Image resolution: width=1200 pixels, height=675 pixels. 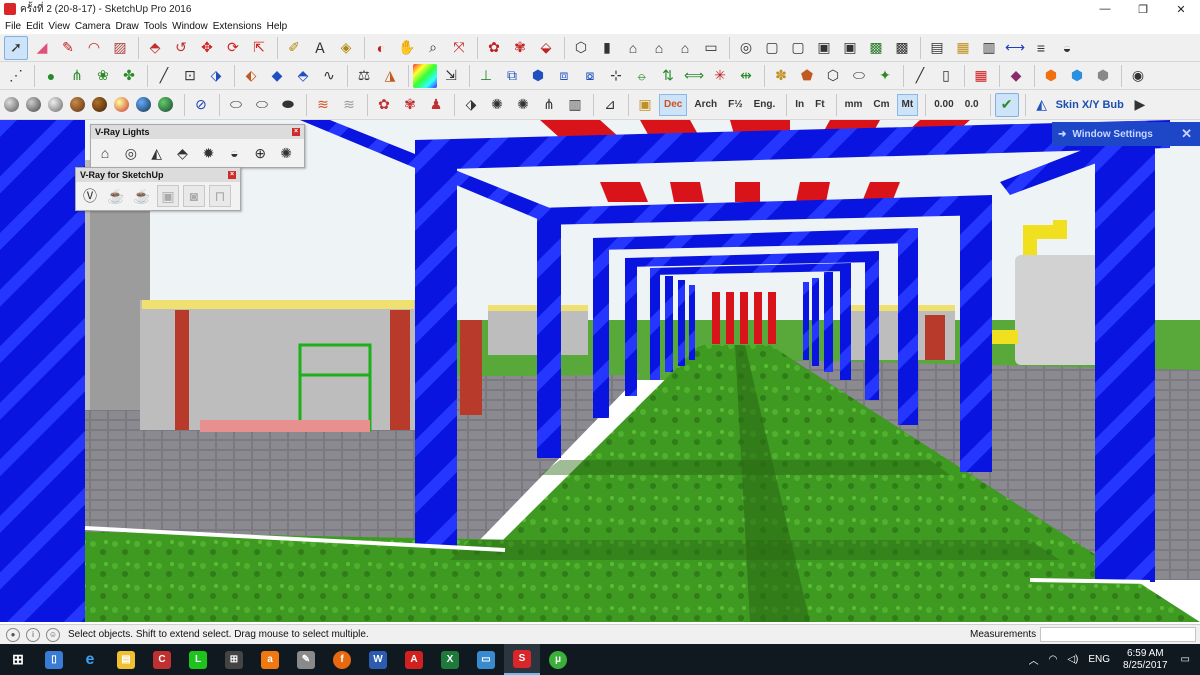 I want to click on check-icon: ✔, so click(x=1006, y=104).